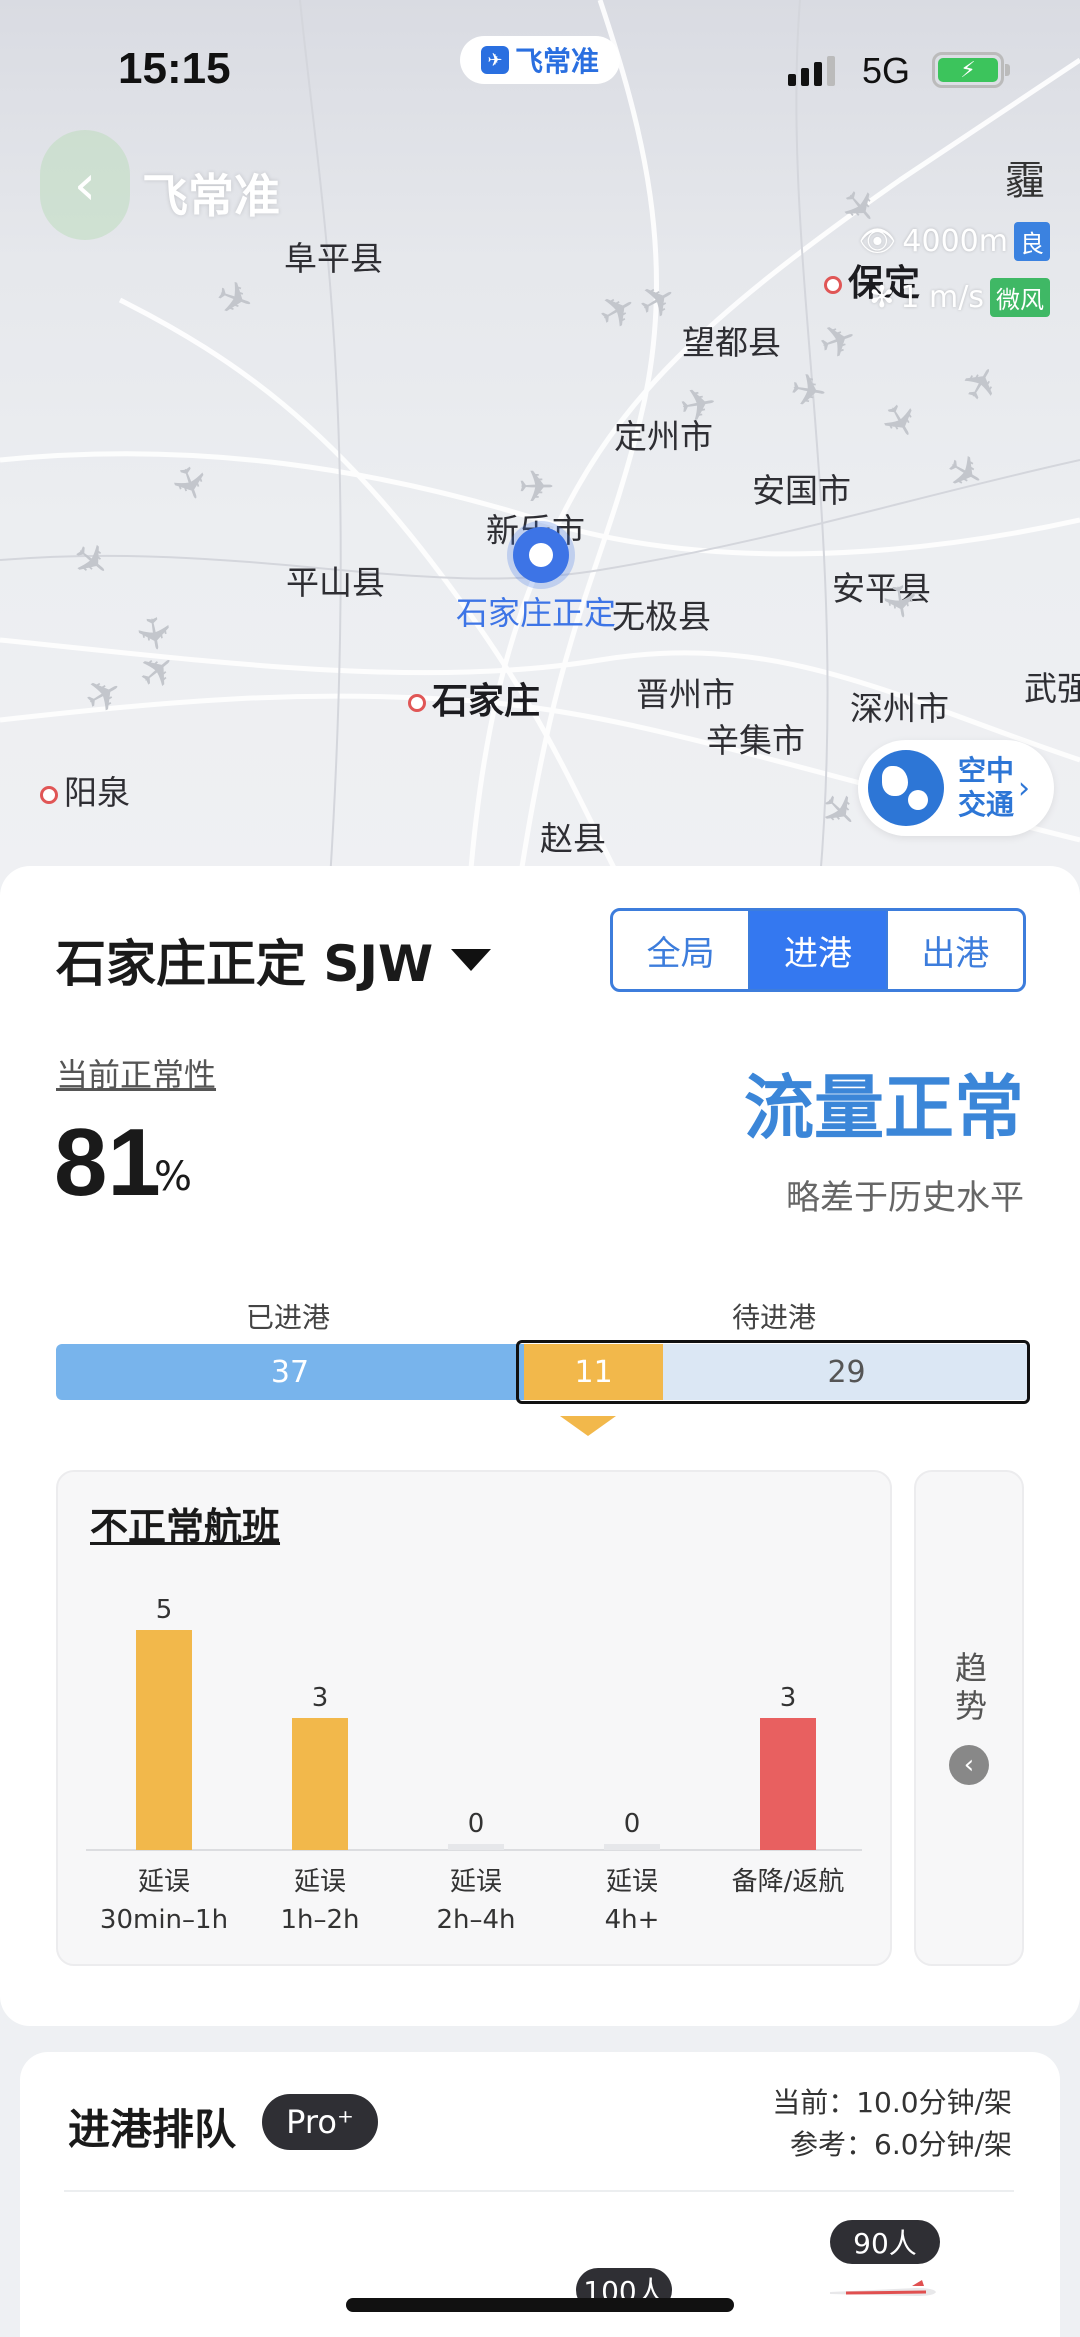 The image size is (1080, 2337). What do you see at coordinates (971, 70) in the screenshot?
I see `battery-charging-icon: ⚡` at bounding box center [971, 70].